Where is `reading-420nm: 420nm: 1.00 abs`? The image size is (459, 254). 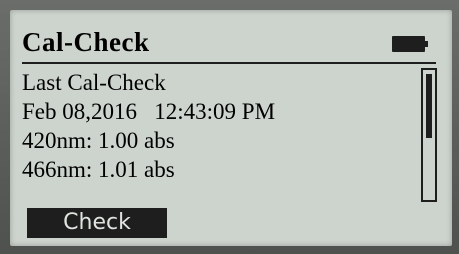 reading-420nm: 420nm: 1.00 abs is located at coordinates (98, 140).